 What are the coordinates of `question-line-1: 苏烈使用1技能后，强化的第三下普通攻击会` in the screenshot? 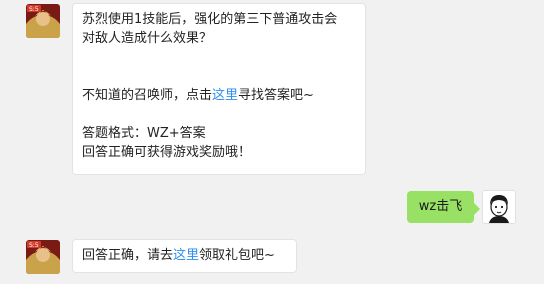 It's located at (210, 19).